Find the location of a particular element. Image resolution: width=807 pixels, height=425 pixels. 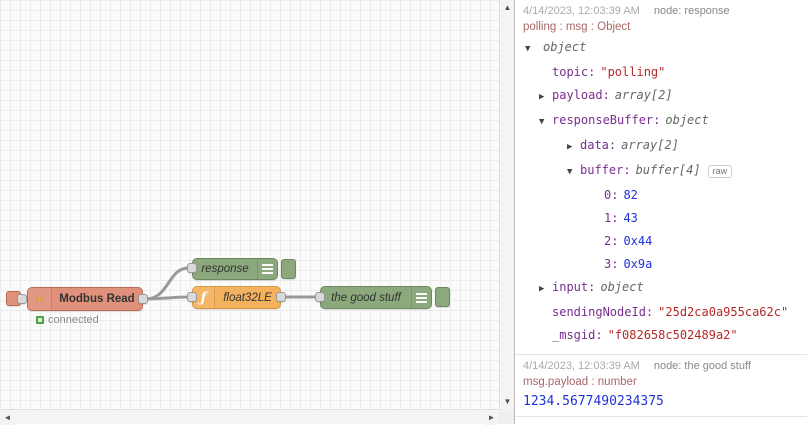

tree-row: ▶ data: array[2] is located at coordinates (661, 146).